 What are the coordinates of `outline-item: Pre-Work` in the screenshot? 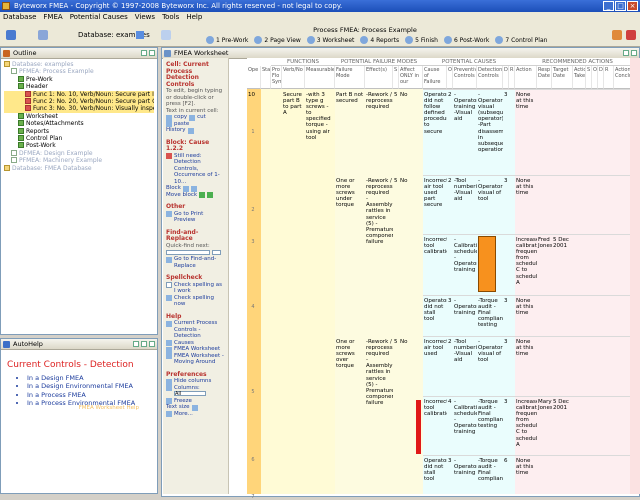 It's located at (79, 79).